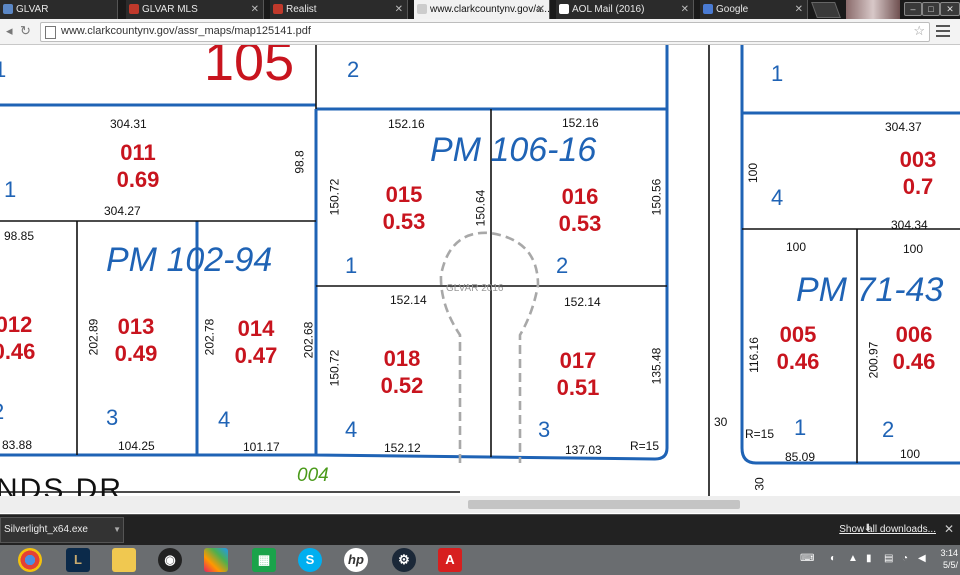  Describe the element at coordinates (869, 558) in the screenshot. I see `battery-icon: ▮` at that location.